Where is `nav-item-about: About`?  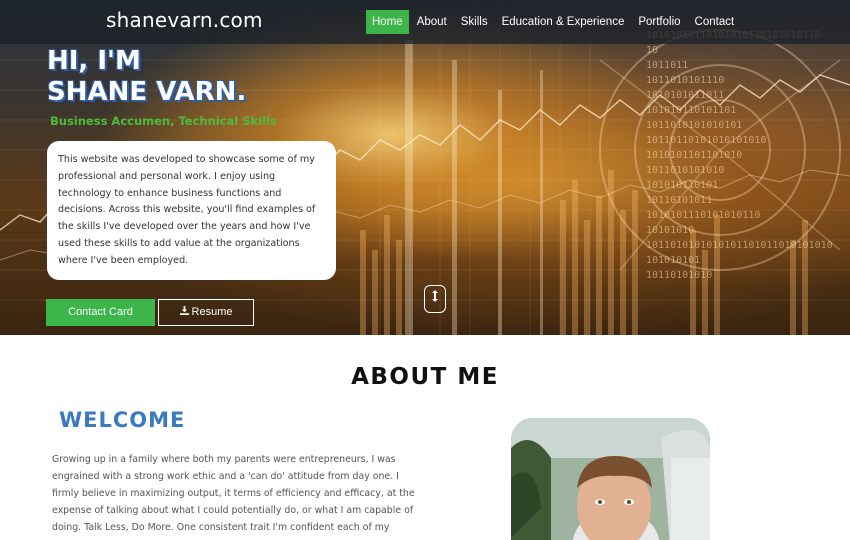 nav-item-about: About is located at coordinates (432, 22).